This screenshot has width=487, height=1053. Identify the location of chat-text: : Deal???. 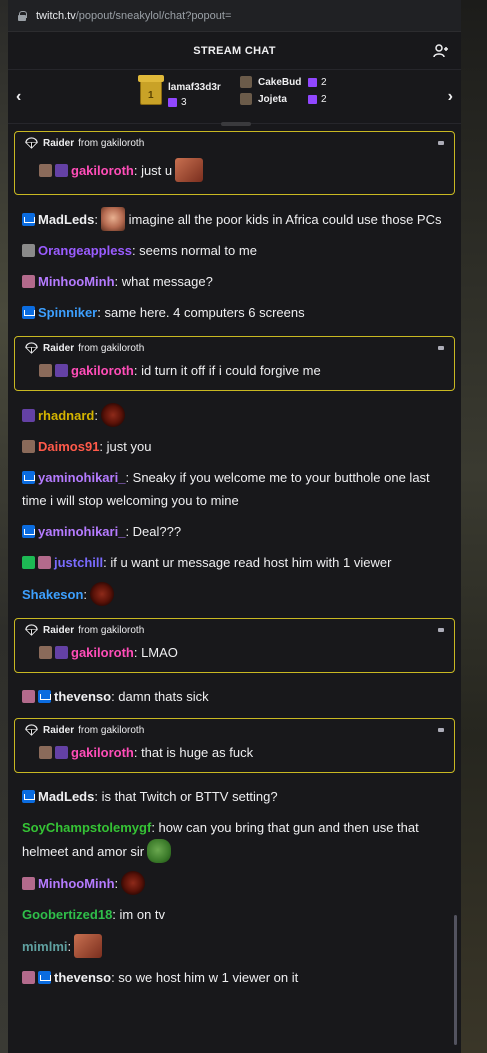
(153, 531).